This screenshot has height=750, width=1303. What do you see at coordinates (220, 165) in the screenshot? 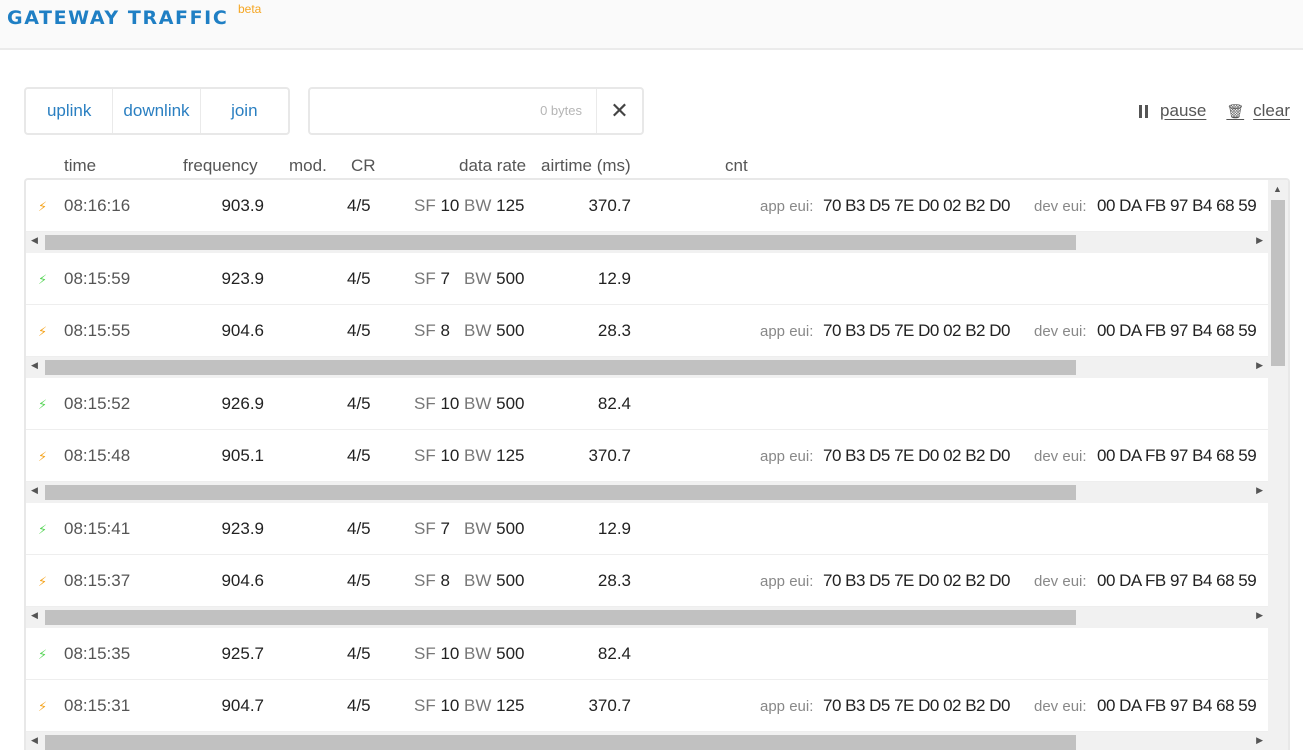
I see `col-frequency: frequency` at bounding box center [220, 165].